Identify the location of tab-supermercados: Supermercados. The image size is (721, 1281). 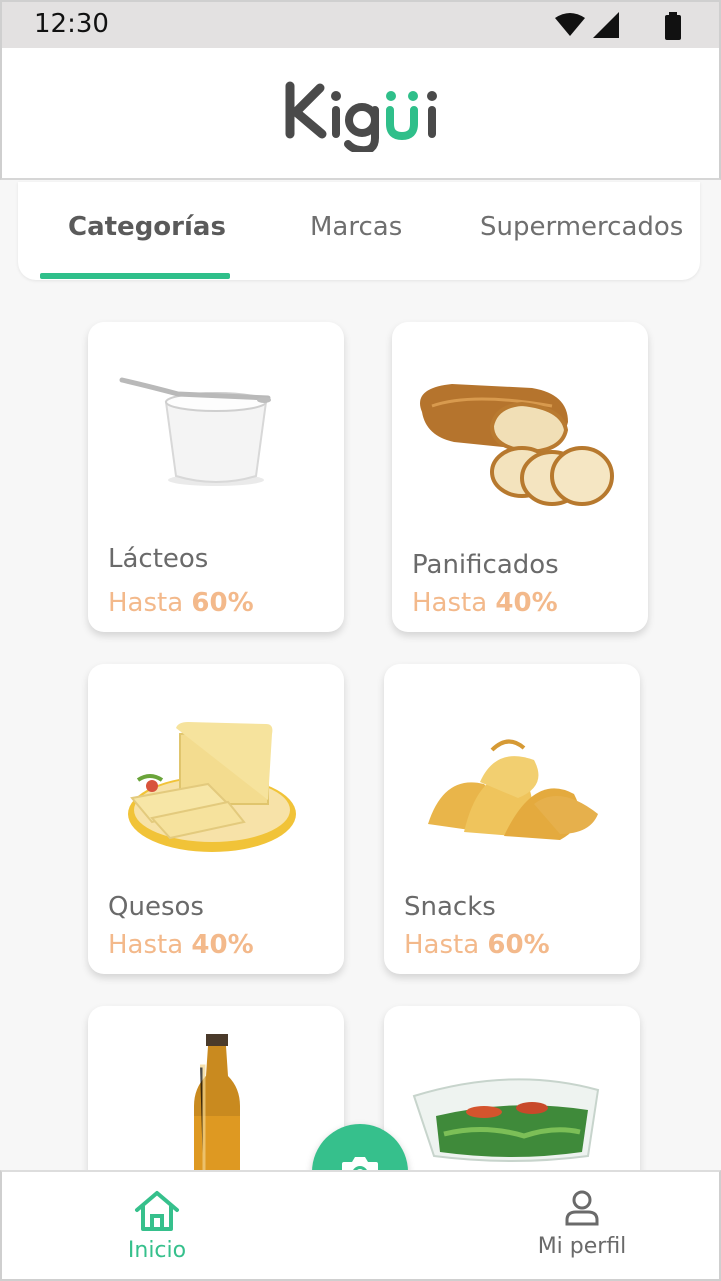
(581, 227).